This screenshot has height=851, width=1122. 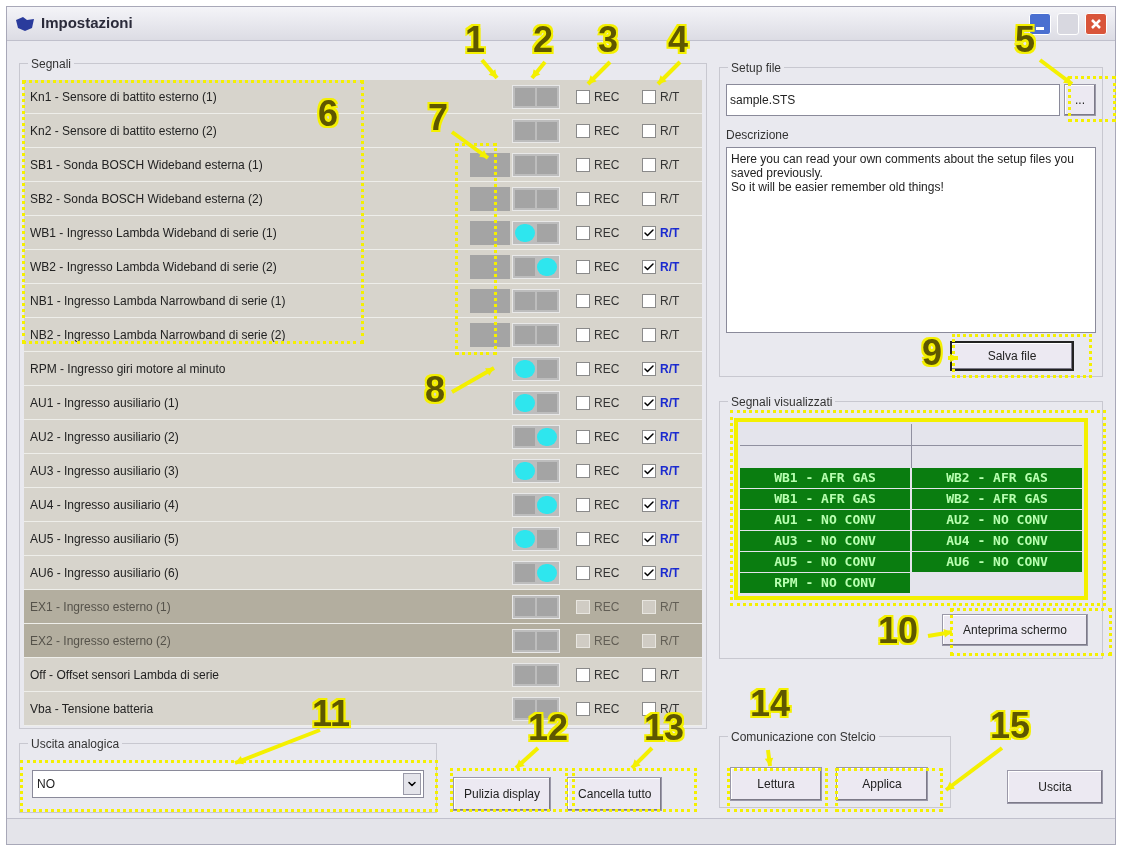 What do you see at coordinates (911, 240) in the screenshot?
I see `description-text-area: Here you can read your own comments about the setup files you saved previously. So it will be easier remember old things!` at bounding box center [911, 240].